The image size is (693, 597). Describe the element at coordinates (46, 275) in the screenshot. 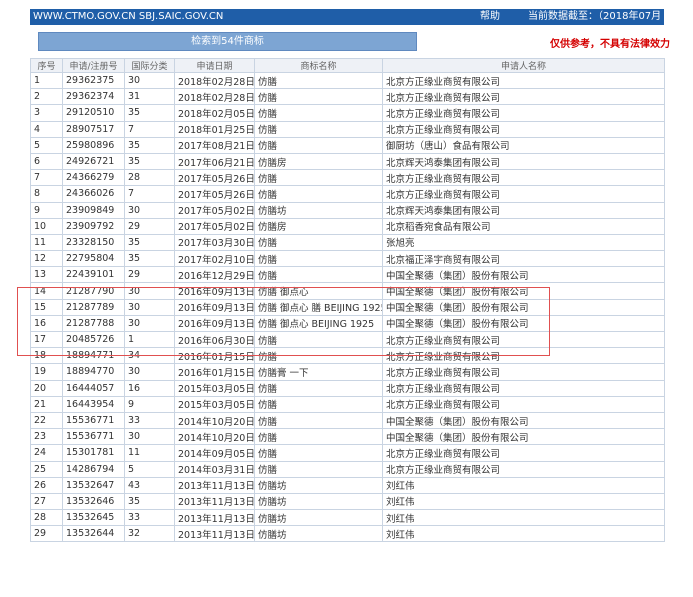

I see `row-number: 13` at that location.